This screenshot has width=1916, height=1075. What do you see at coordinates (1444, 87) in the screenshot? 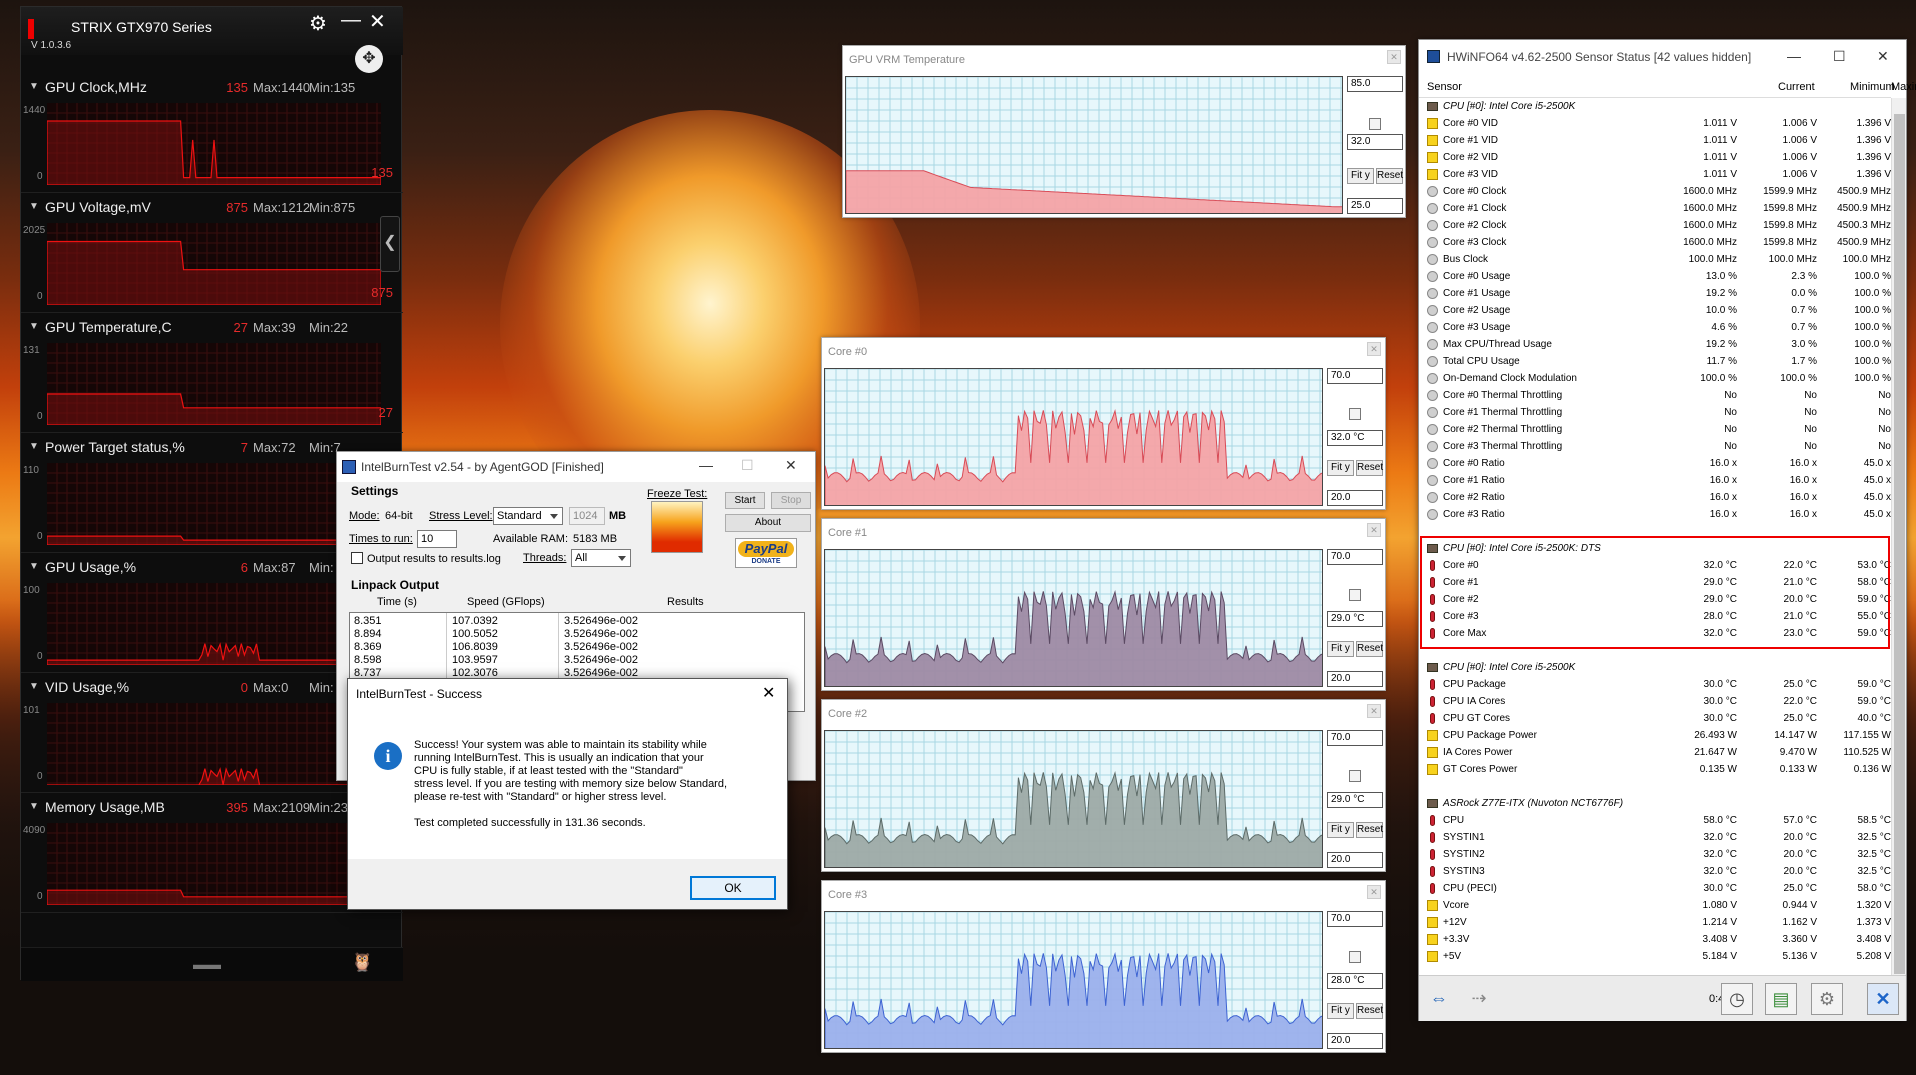
I see `col-sensor: Sensor` at bounding box center [1444, 87].